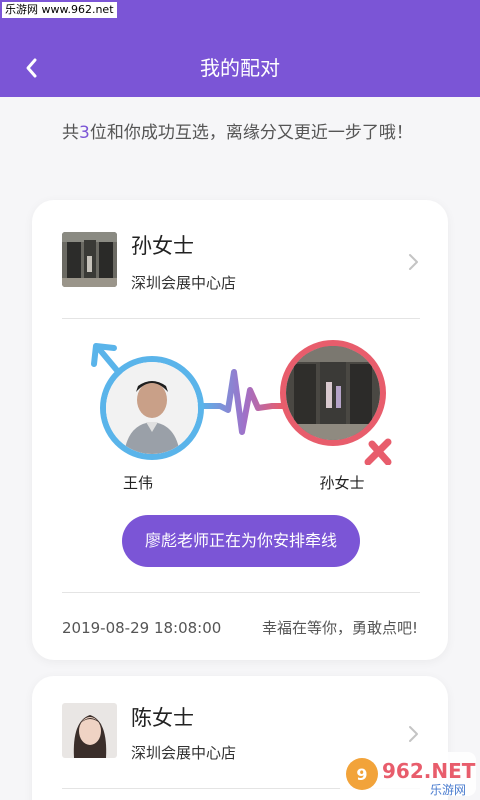  Describe the element at coordinates (142, 628) in the screenshot. I see `match-date: 2019-08-29 18:08:00` at that location.